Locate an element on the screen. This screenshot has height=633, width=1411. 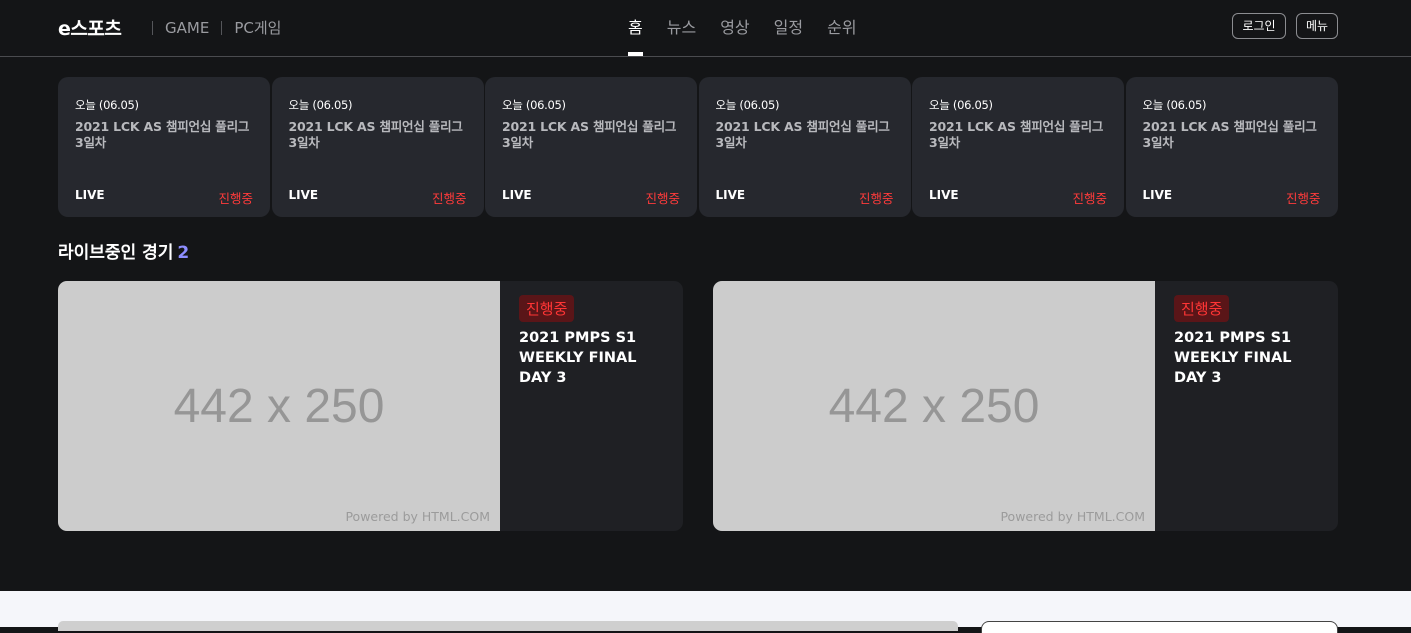
tab-ranking: 순위 is located at coordinates (841, 35).